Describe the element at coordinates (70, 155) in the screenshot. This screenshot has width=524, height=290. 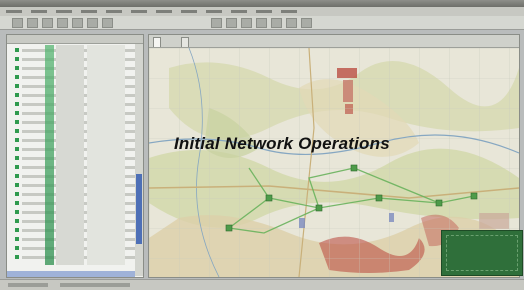
I see `tree-value-column` at that location.